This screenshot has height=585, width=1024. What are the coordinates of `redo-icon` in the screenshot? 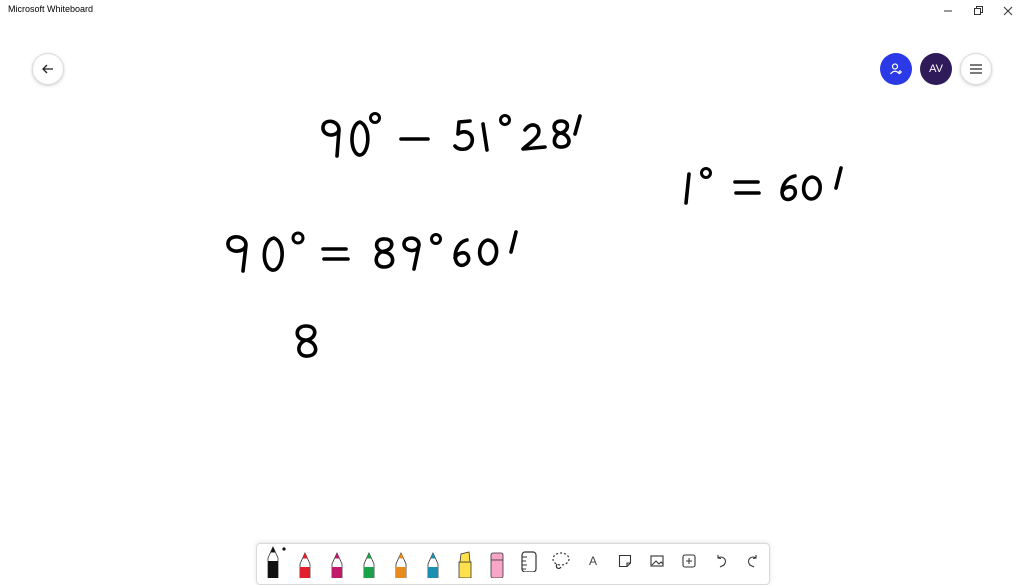 It's located at (752, 560).